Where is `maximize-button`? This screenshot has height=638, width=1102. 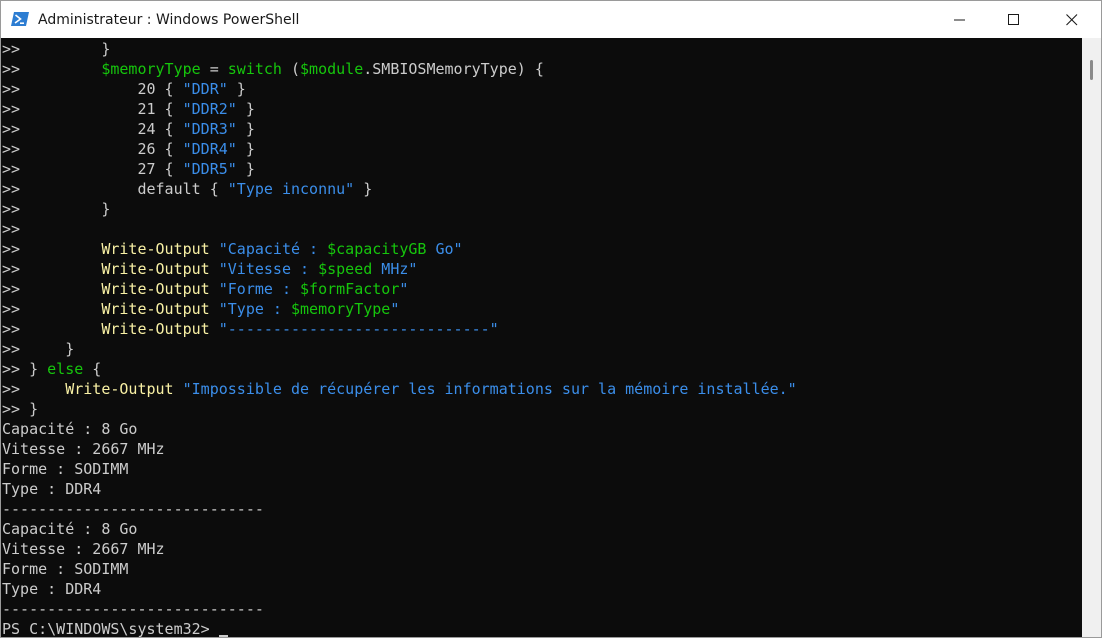
maximize-button is located at coordinates (1014, 19).